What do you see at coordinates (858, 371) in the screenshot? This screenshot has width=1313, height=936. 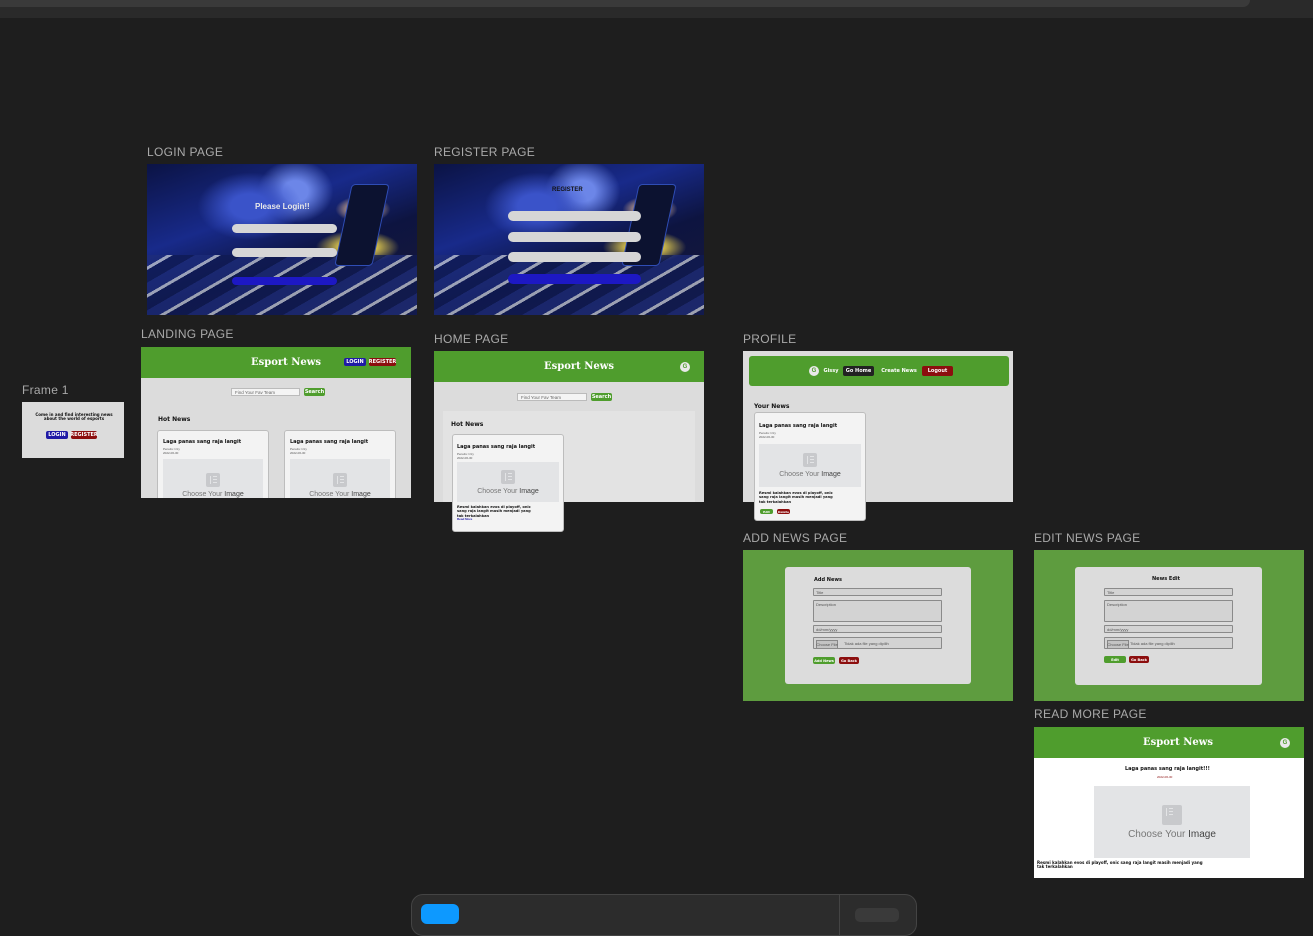 I see `go-home-button: Go Home` at bounding box center [858, 371].